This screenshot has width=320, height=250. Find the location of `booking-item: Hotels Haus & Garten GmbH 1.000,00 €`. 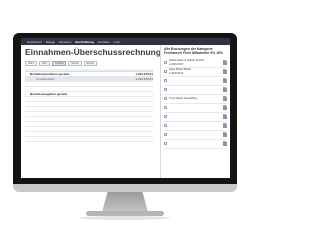

booking-item: Hotels Haus & Garten GmbH 1.000,00 € is located at coordinates (195, 63).